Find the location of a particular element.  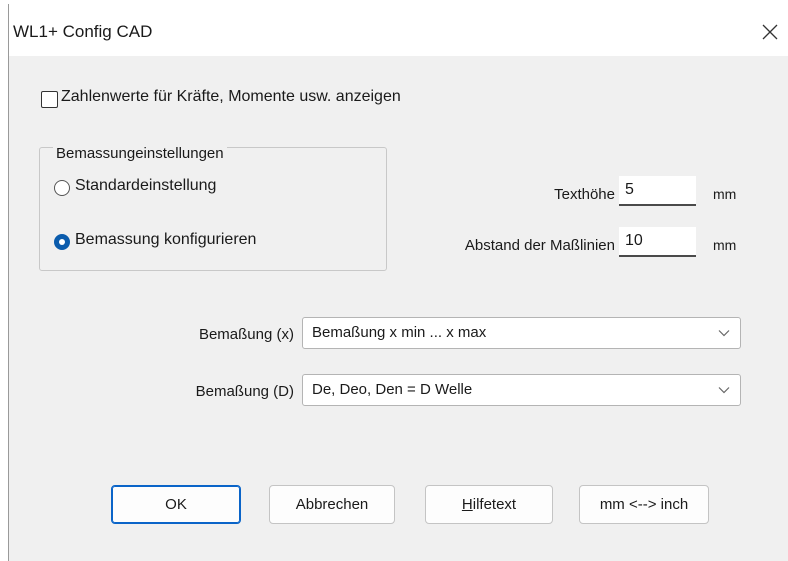

show-values-checkbox is located at coordinates (49, 99).